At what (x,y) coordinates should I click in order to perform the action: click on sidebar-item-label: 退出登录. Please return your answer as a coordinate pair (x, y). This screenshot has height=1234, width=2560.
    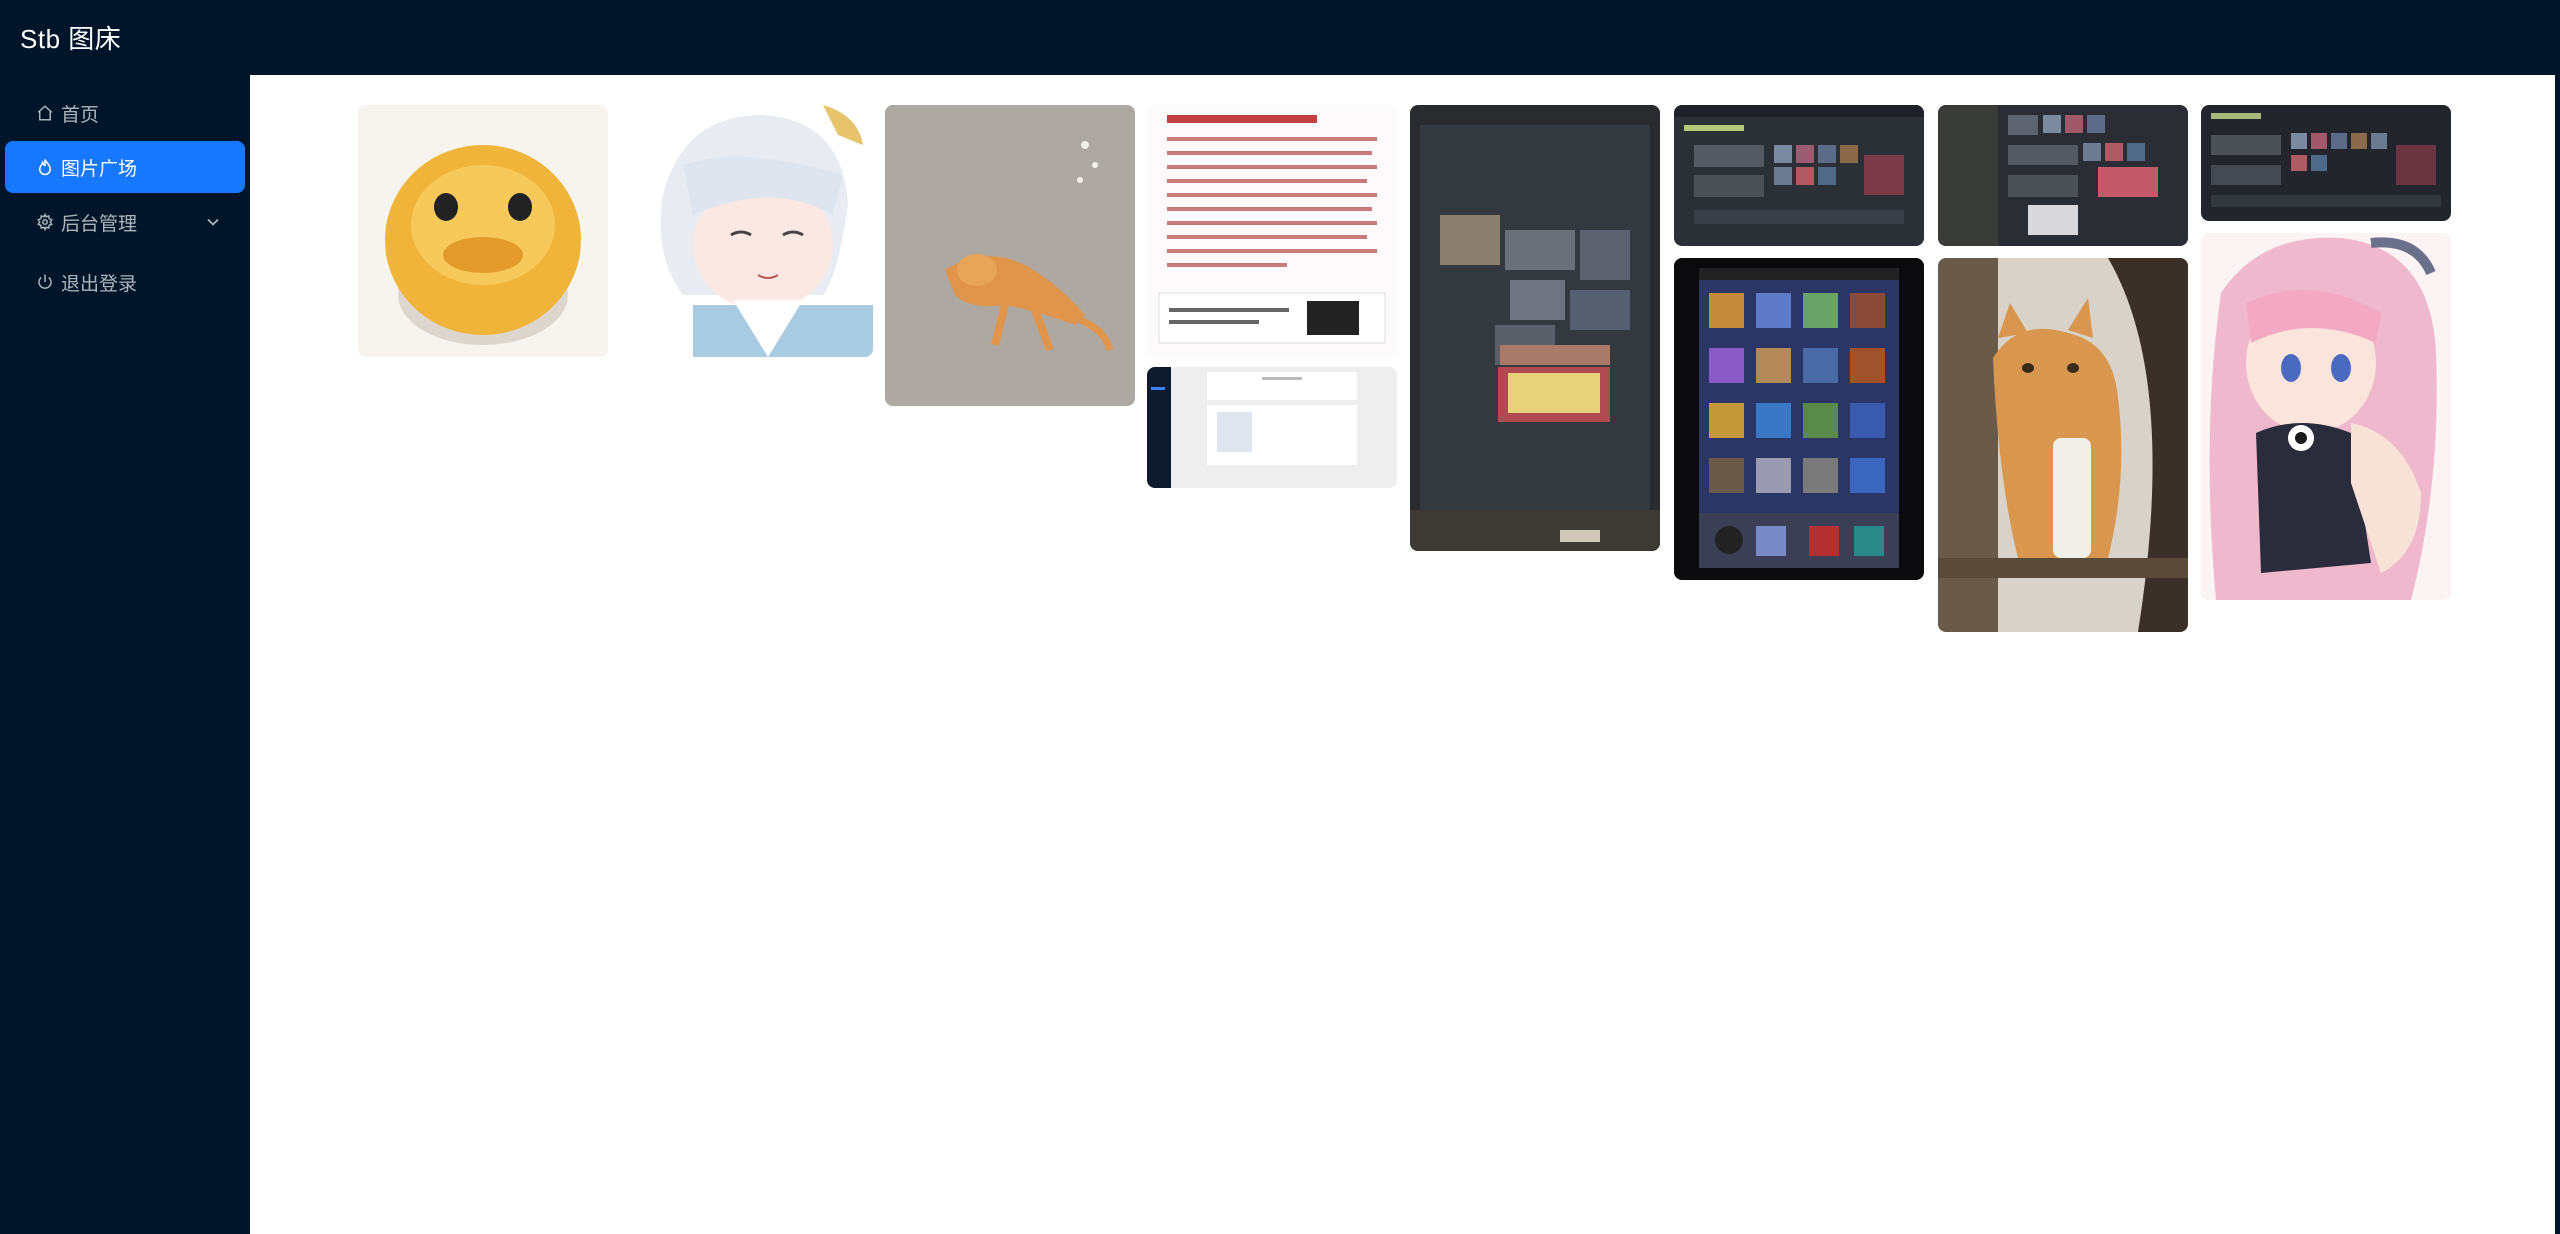
    Looking at the image, I should click on (99, 284).